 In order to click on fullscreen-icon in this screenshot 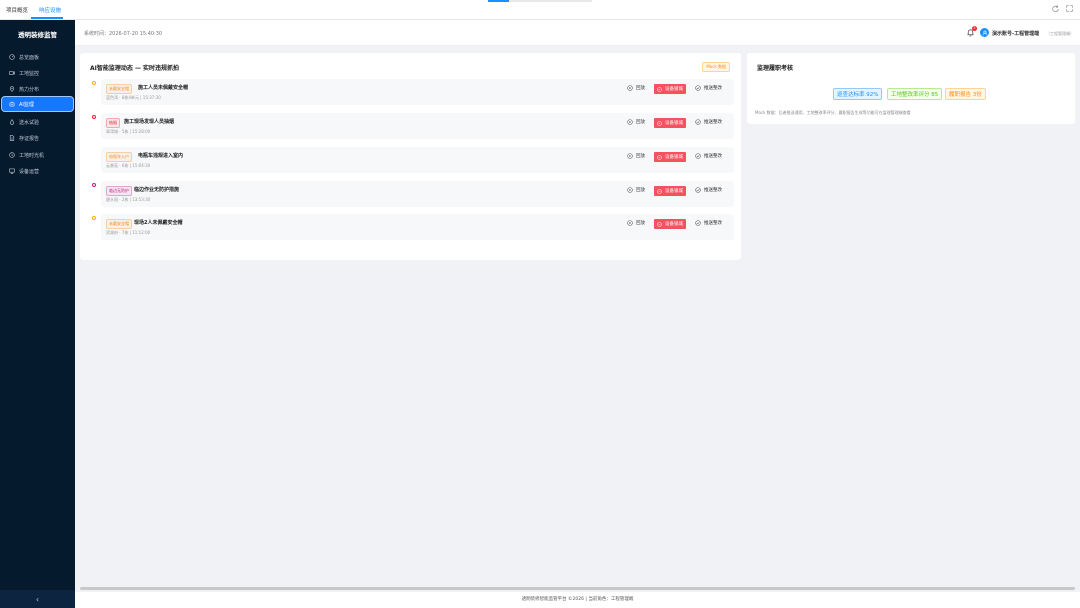, I will do `click(1069, 9)`.